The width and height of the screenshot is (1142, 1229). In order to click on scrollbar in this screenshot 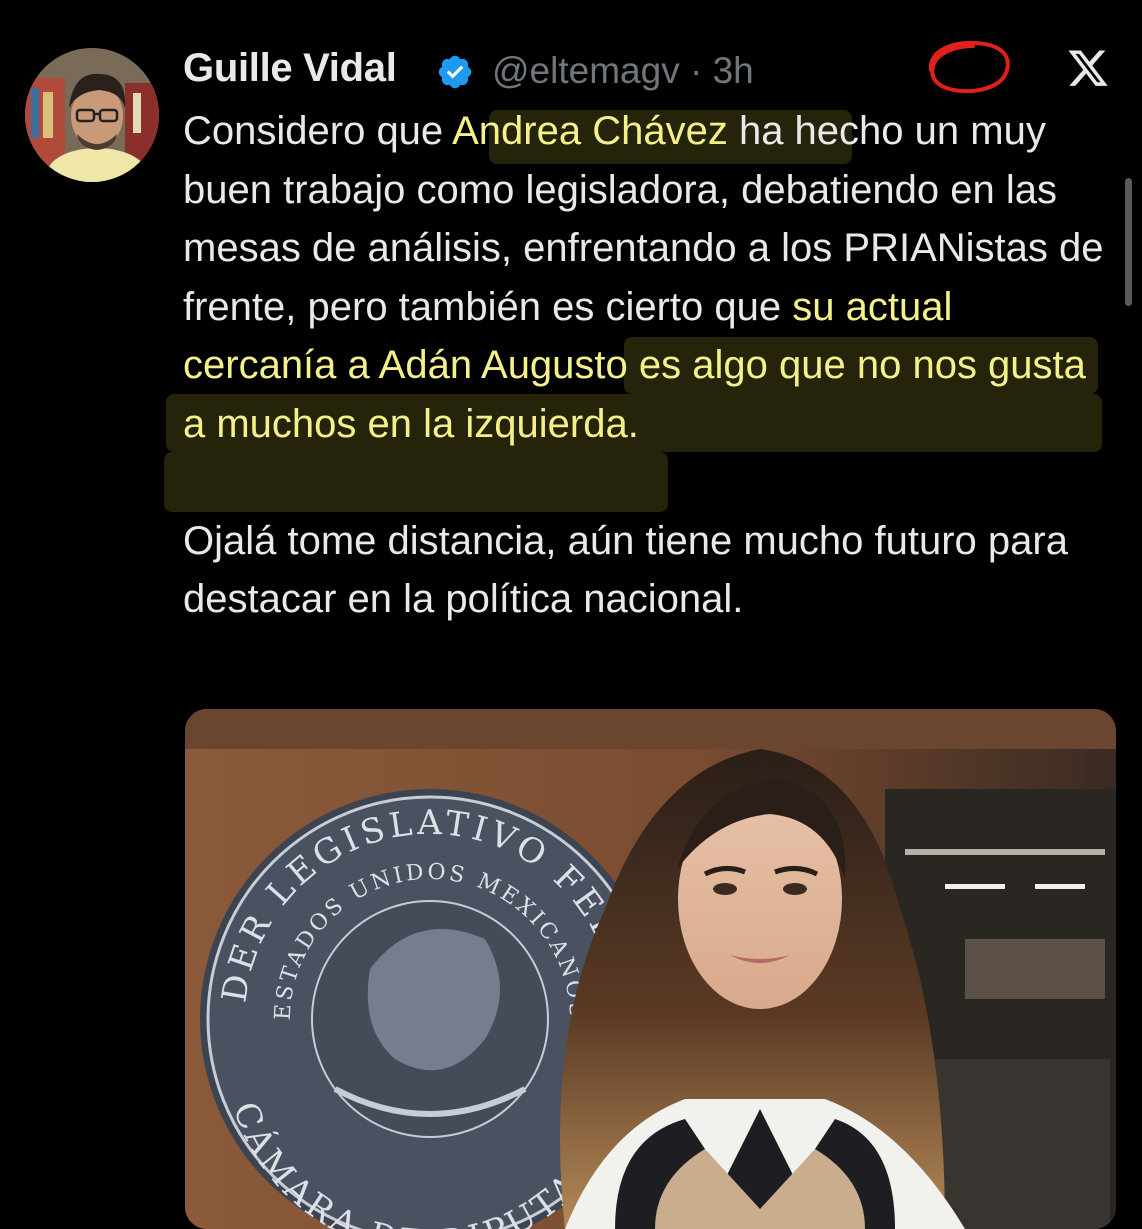, I will do `click(1128, 242)`.